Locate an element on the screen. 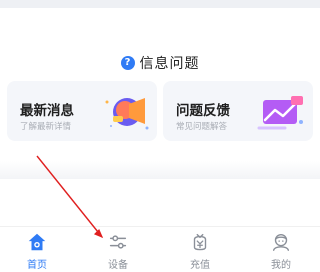 The width and height of the screenshot is (320, 272). section-title: 信息问题 is located at coordinates (169, 64).